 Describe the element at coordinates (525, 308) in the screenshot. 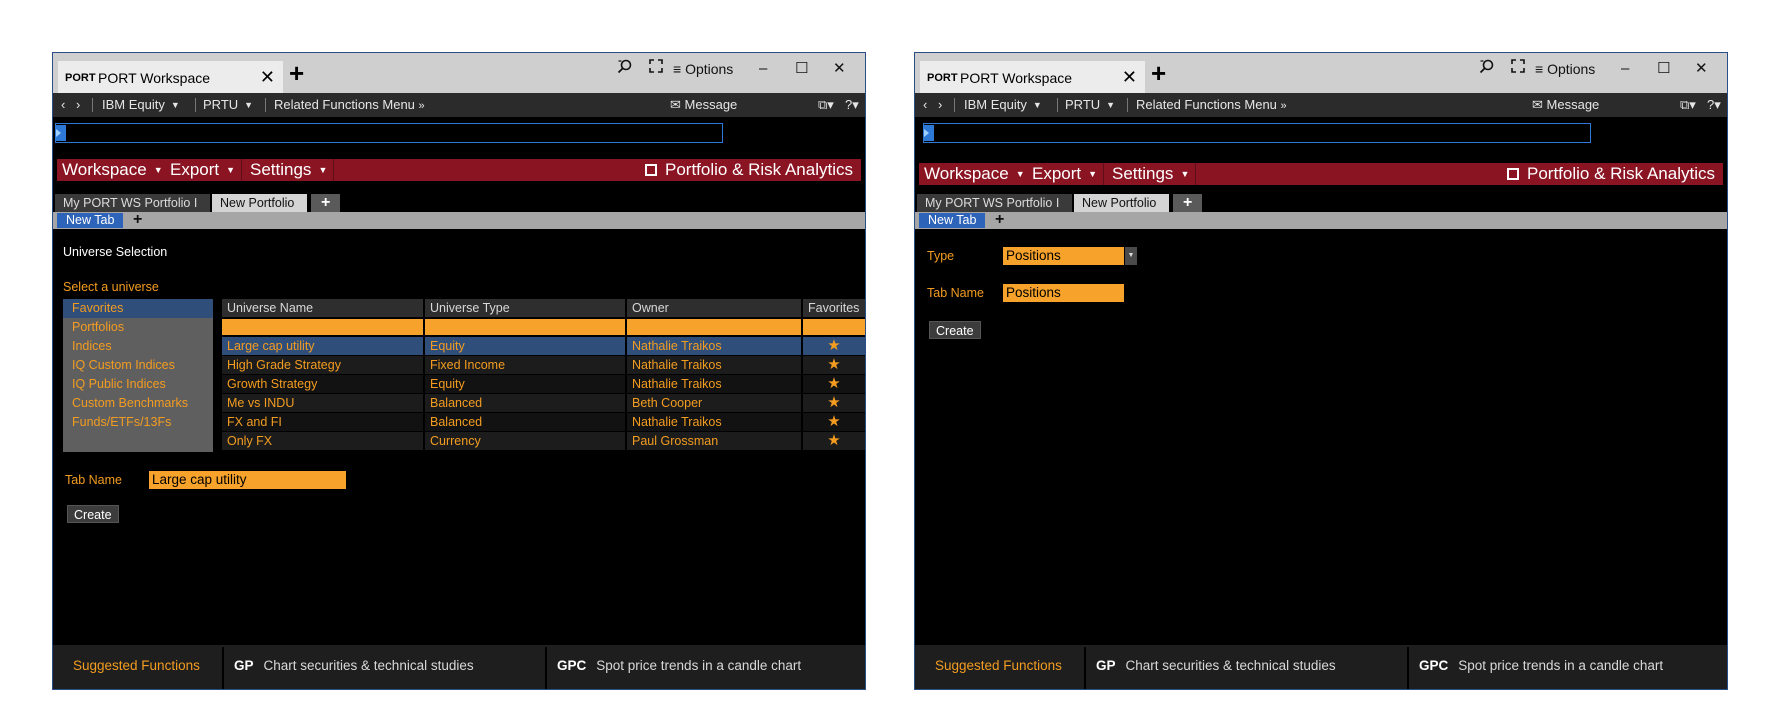

I see `column-header-type: Universe Type` at that location.